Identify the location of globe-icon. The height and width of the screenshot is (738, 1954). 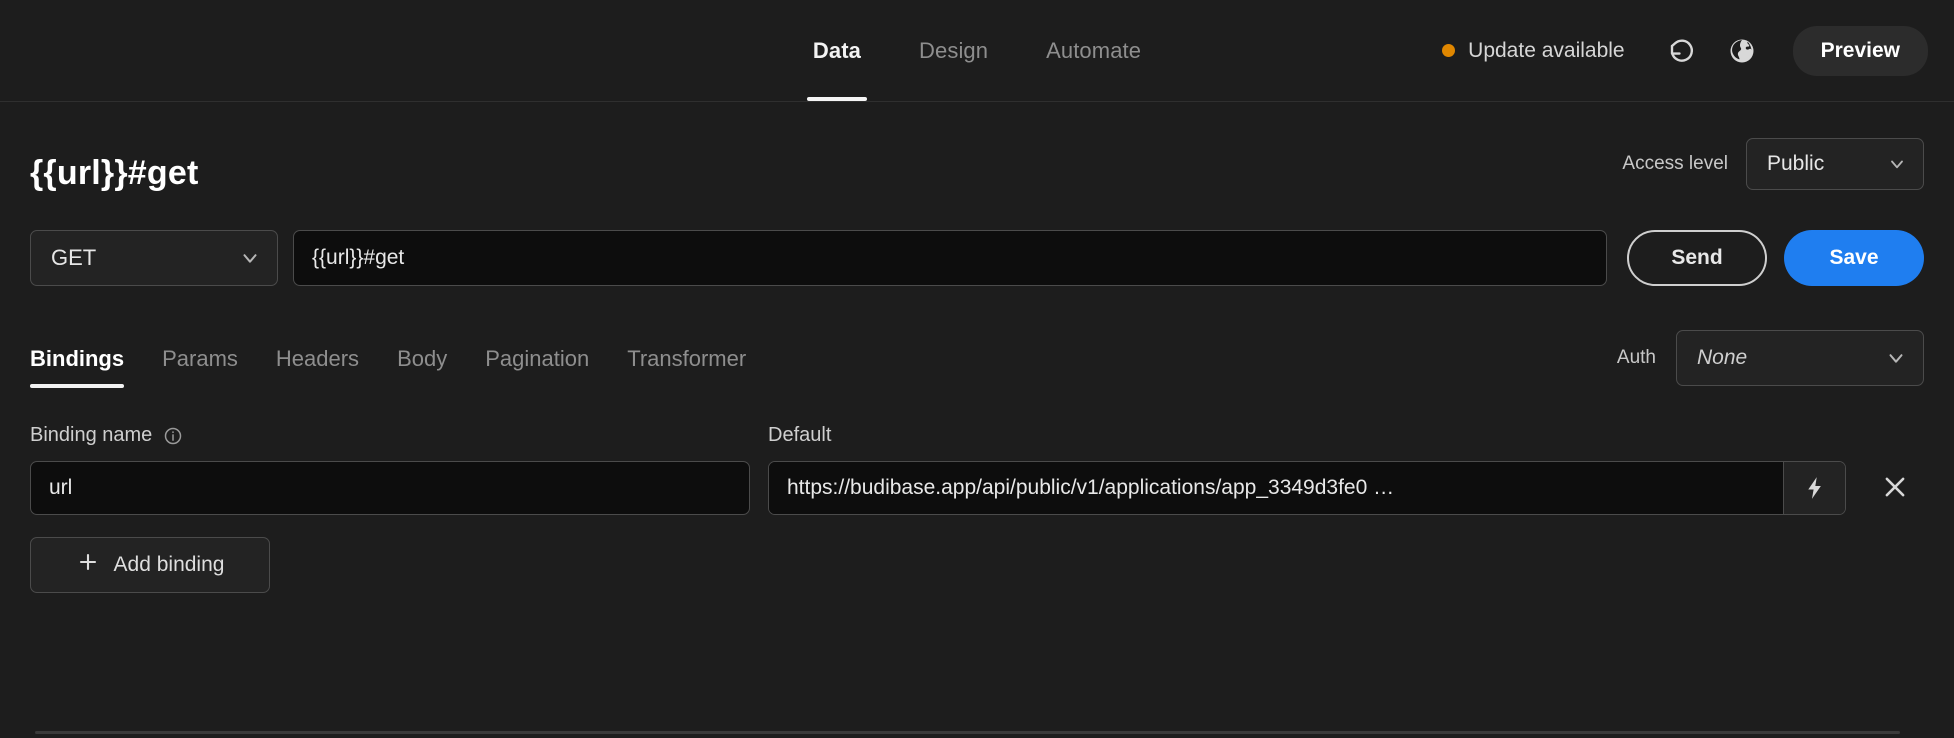
(1742, 51).